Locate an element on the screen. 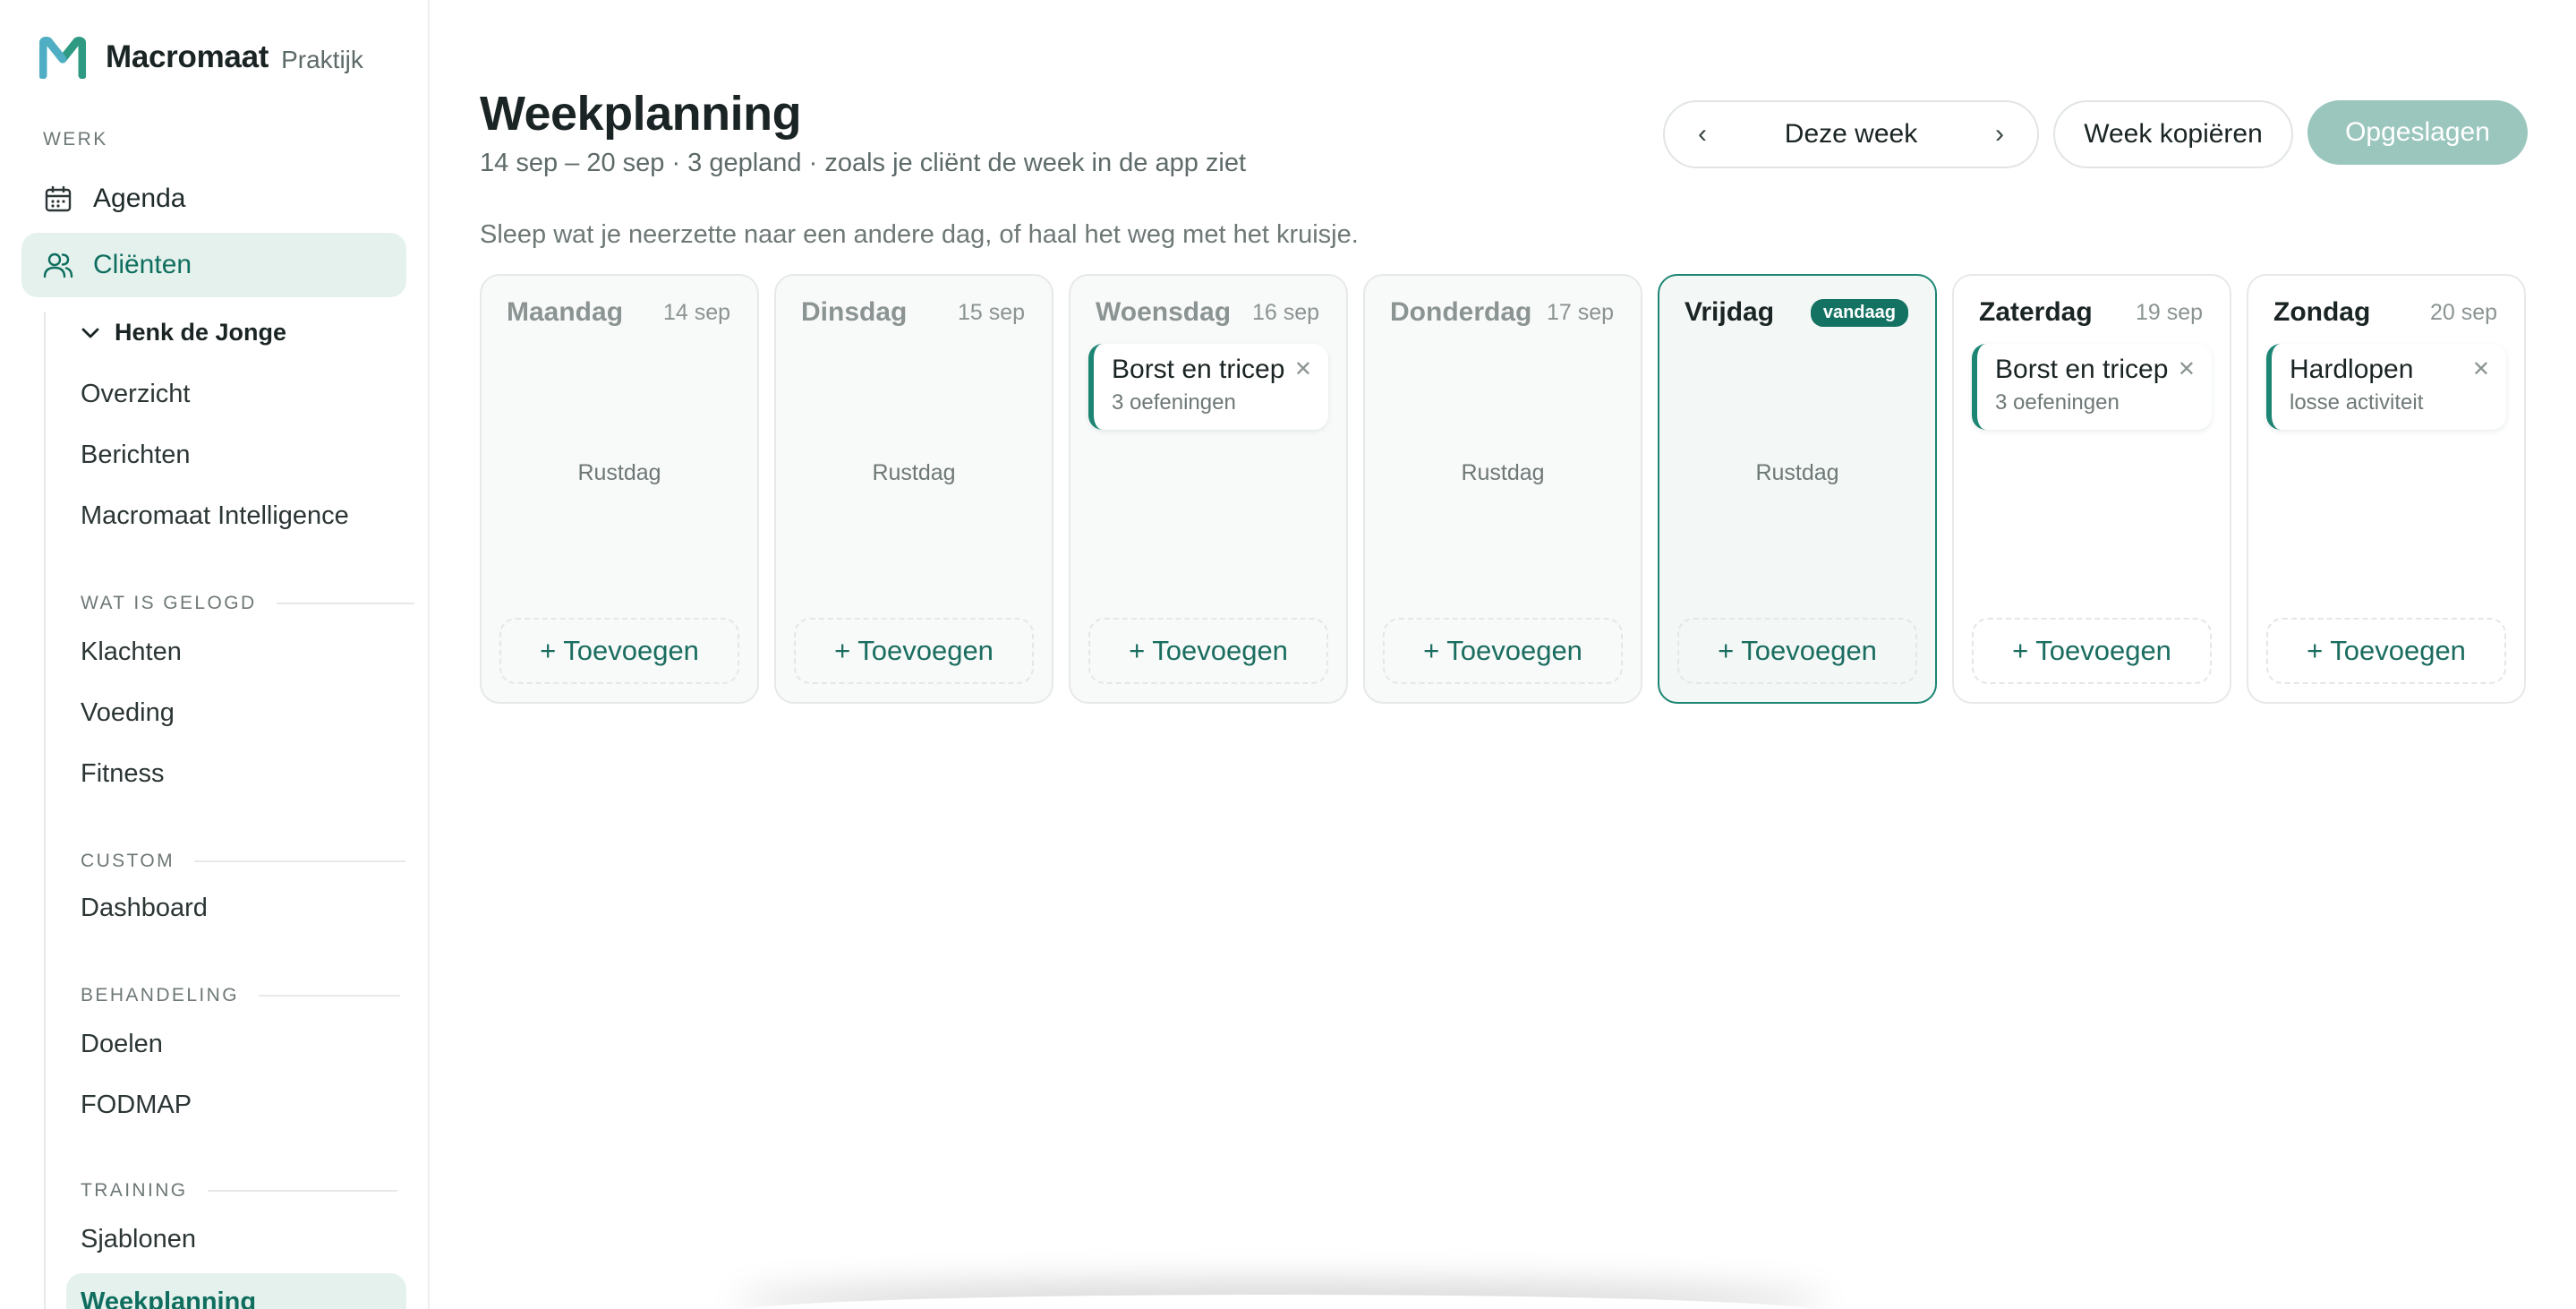  page-title: Weekplanning is located at coordinates (641, 114).